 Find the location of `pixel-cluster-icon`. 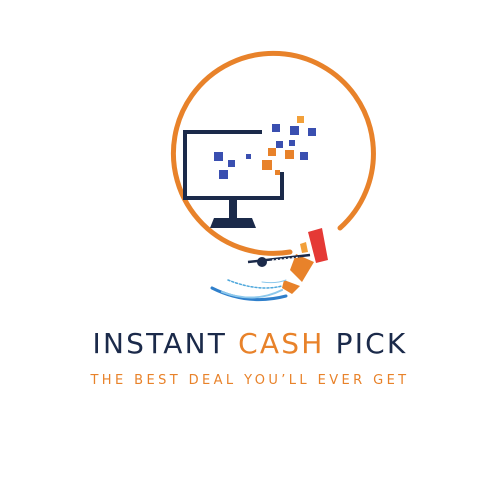

pixel-cluster-icon is located at coordinates (265, 147).